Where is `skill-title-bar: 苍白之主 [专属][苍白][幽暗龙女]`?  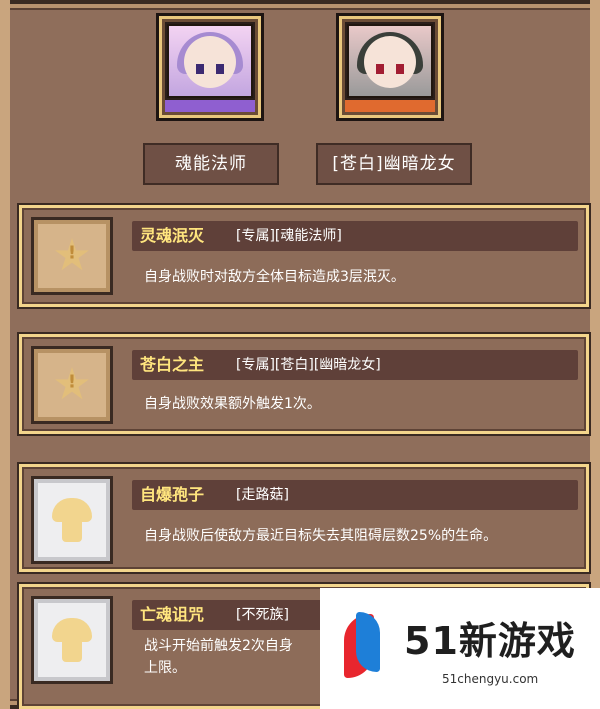 skill-title-bar: 苍白之主 [专属][苍白][幽暗龙女] is located at coordinates (355, 365).